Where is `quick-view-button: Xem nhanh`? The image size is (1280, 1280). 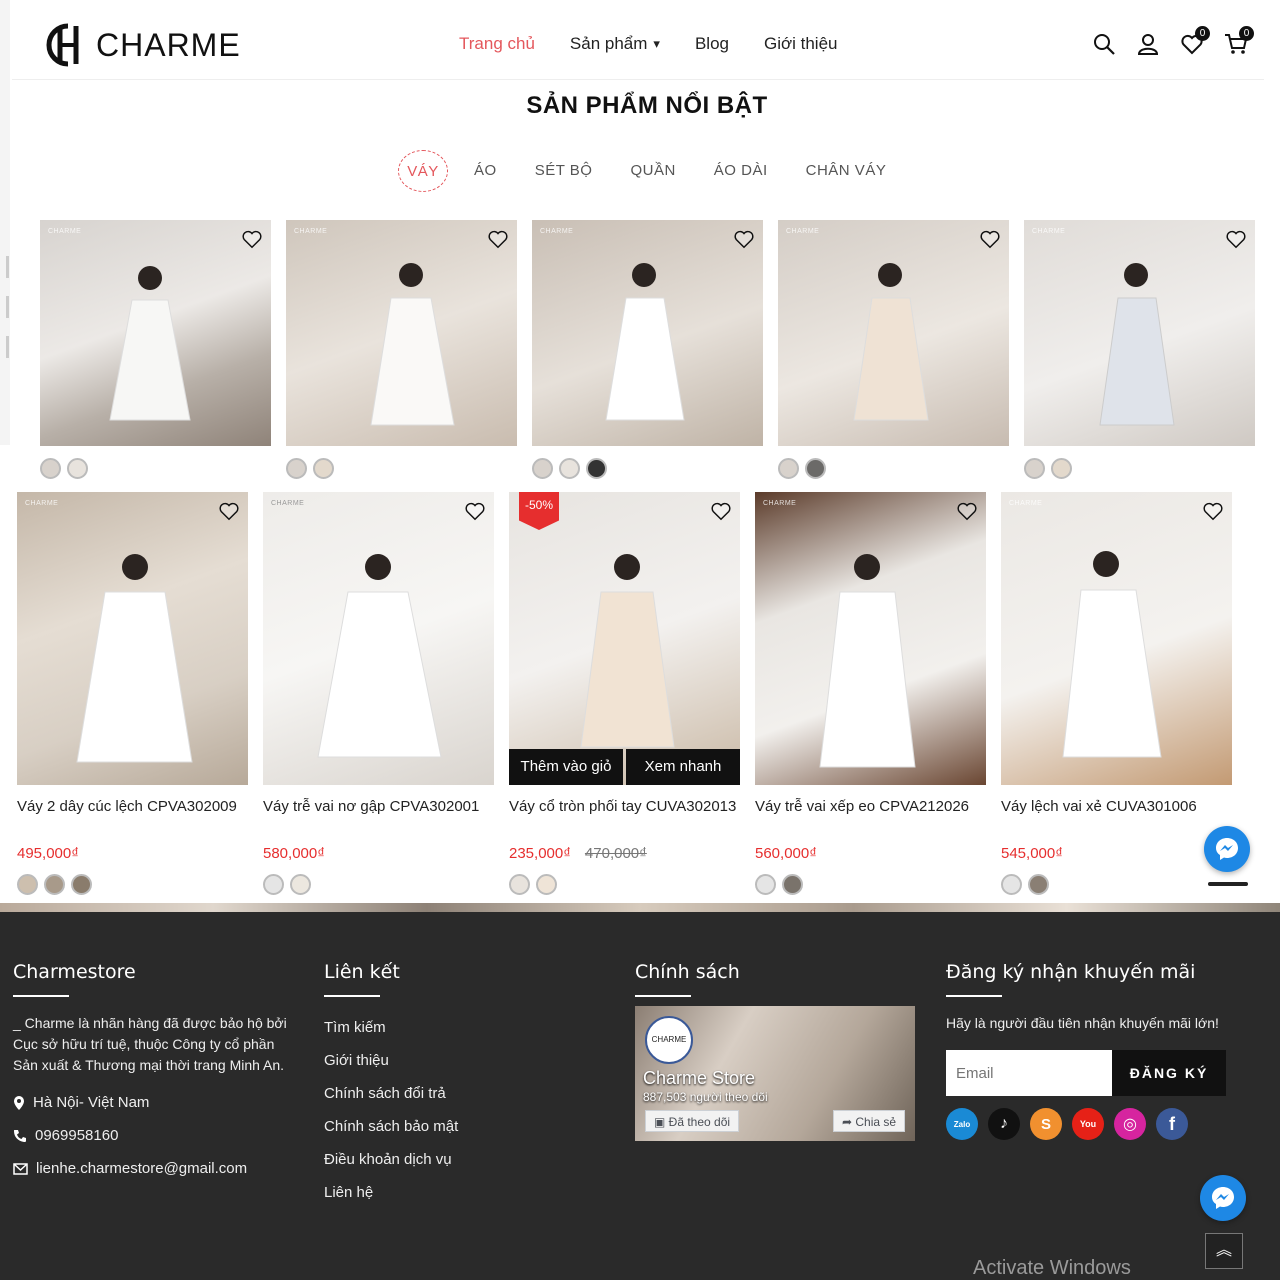
quick-view-button: Xem nhanh is located at coordinates (683, 767).